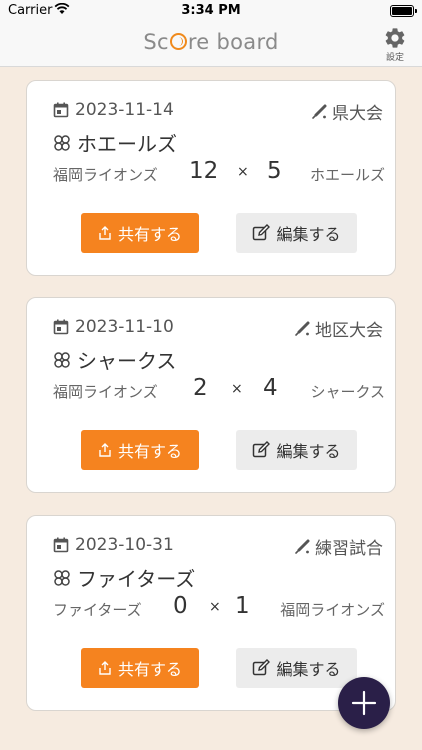  I want to click on game-type: 地区大会, so click(338, 328).